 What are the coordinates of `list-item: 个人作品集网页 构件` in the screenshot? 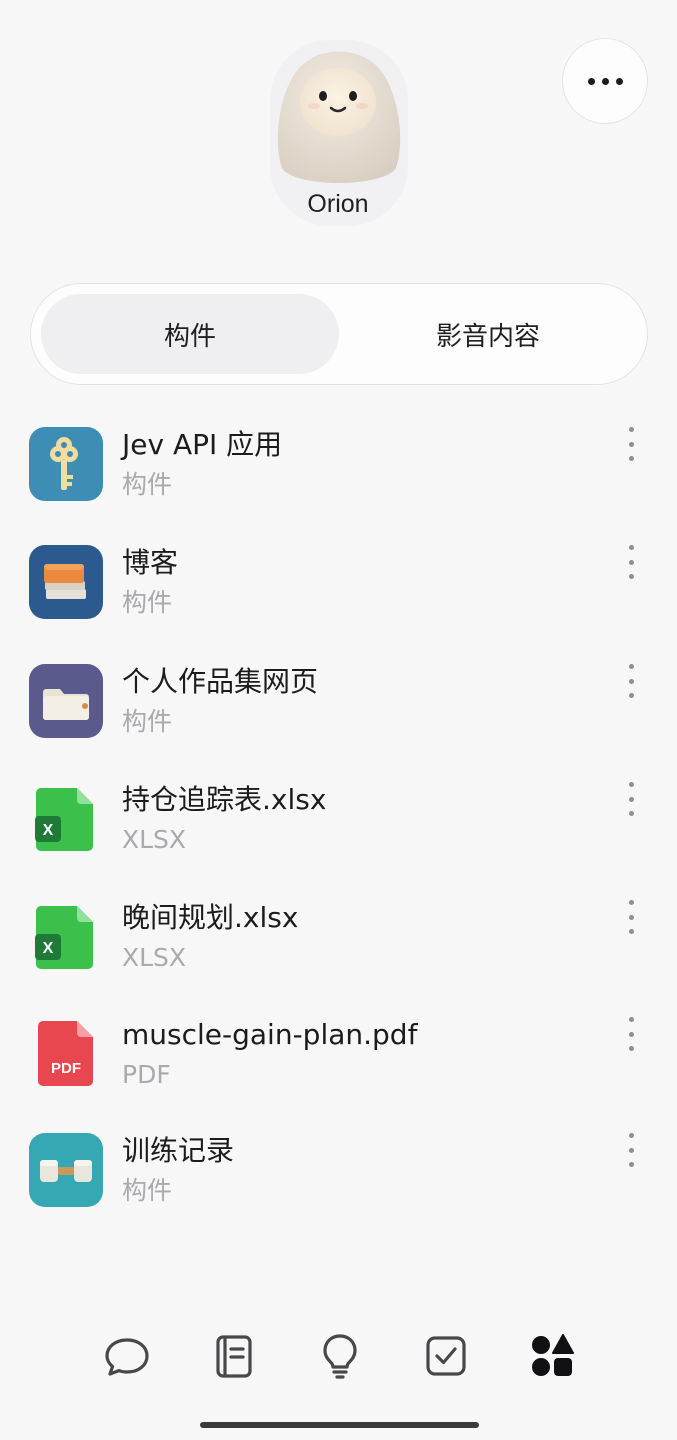 It's located at (338, 723).